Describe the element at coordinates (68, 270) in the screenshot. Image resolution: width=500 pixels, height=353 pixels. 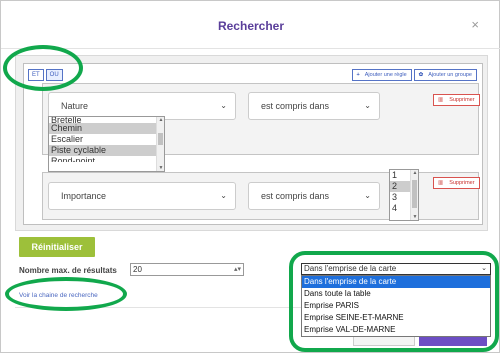
I see `max-results-label: Nombre max. de résultats` at that location.